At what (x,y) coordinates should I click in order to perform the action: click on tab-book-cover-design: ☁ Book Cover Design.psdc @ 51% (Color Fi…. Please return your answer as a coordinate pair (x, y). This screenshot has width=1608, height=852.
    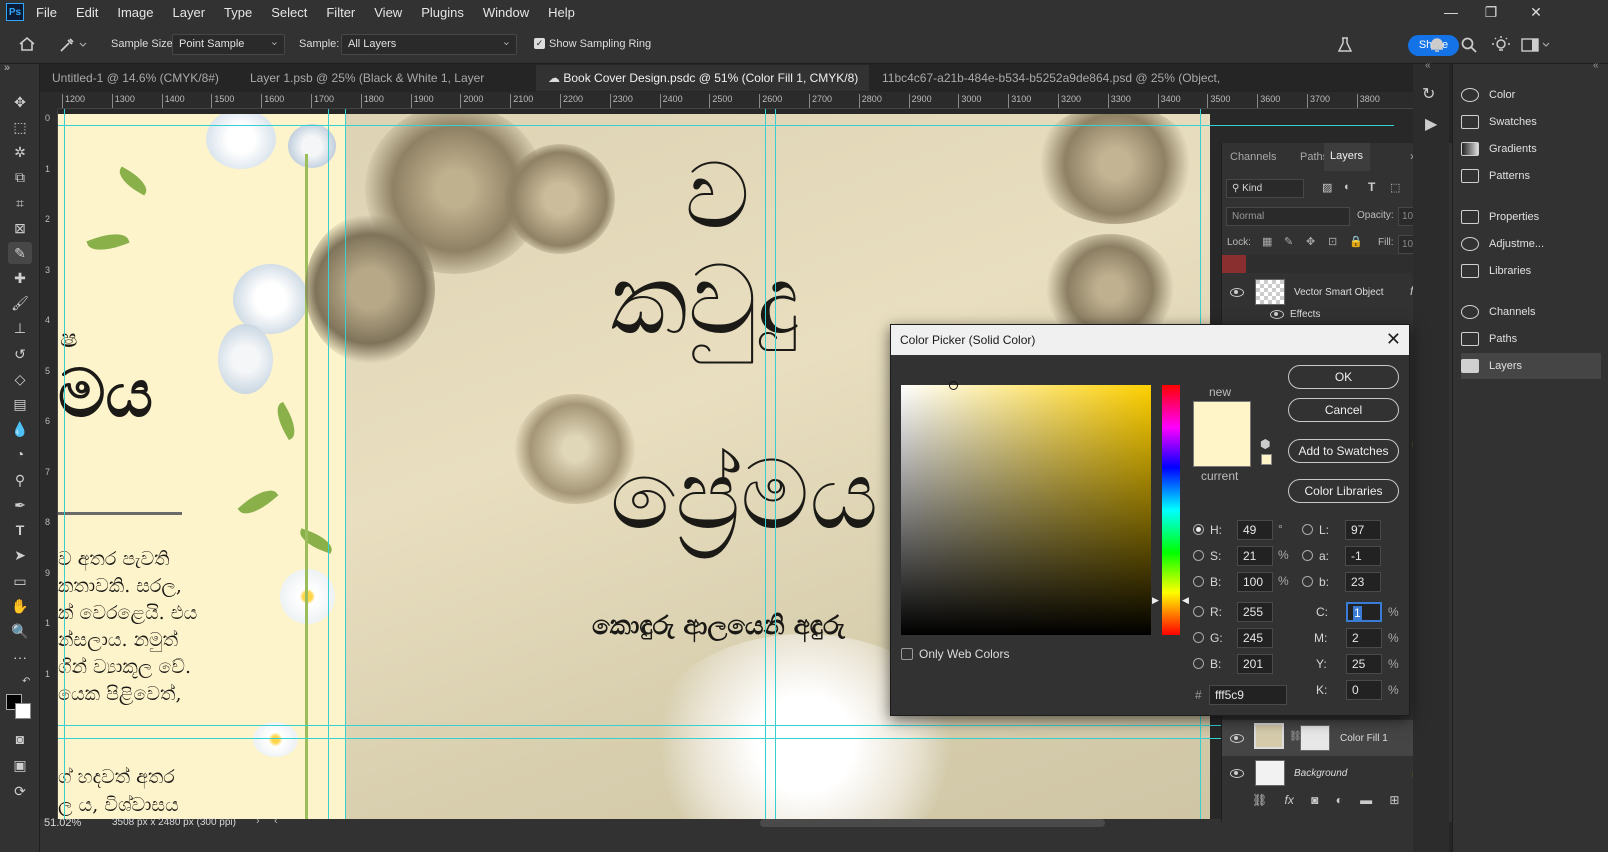
    Looking at the image, I should click on (702, 88).